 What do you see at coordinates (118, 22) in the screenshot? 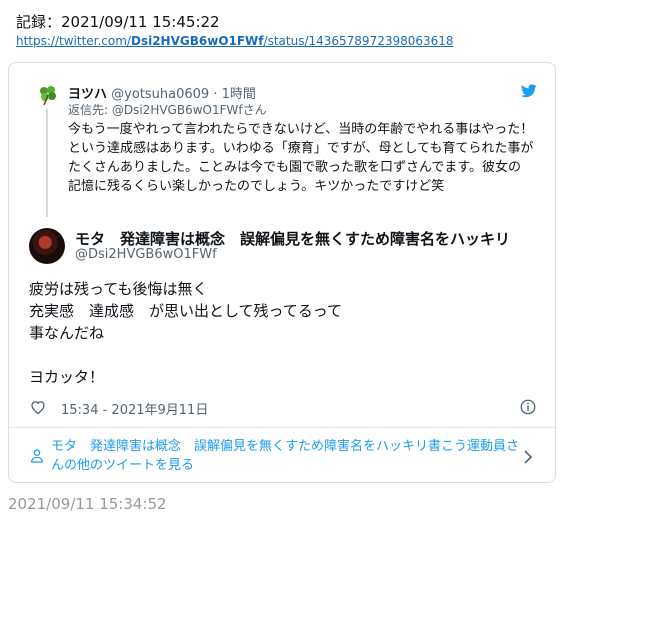
I see `record-timestamp: 記録：2021/09/11 15:45:22` at bounding box center [118, 22].